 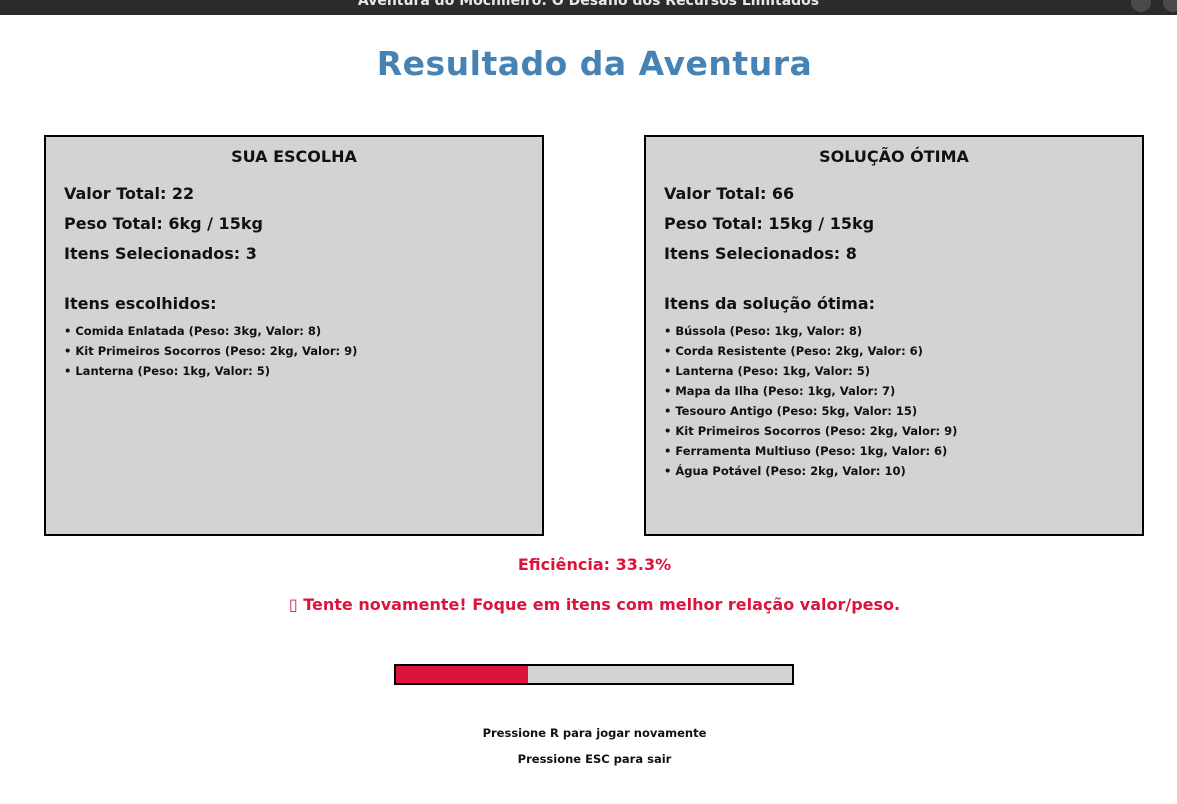 What do you see at coordinates (763, 331) in the screenshot?
I see `list-item: • Bússola (Peso: 1kg, Valor: 8)` at bounding box center [763, 331].